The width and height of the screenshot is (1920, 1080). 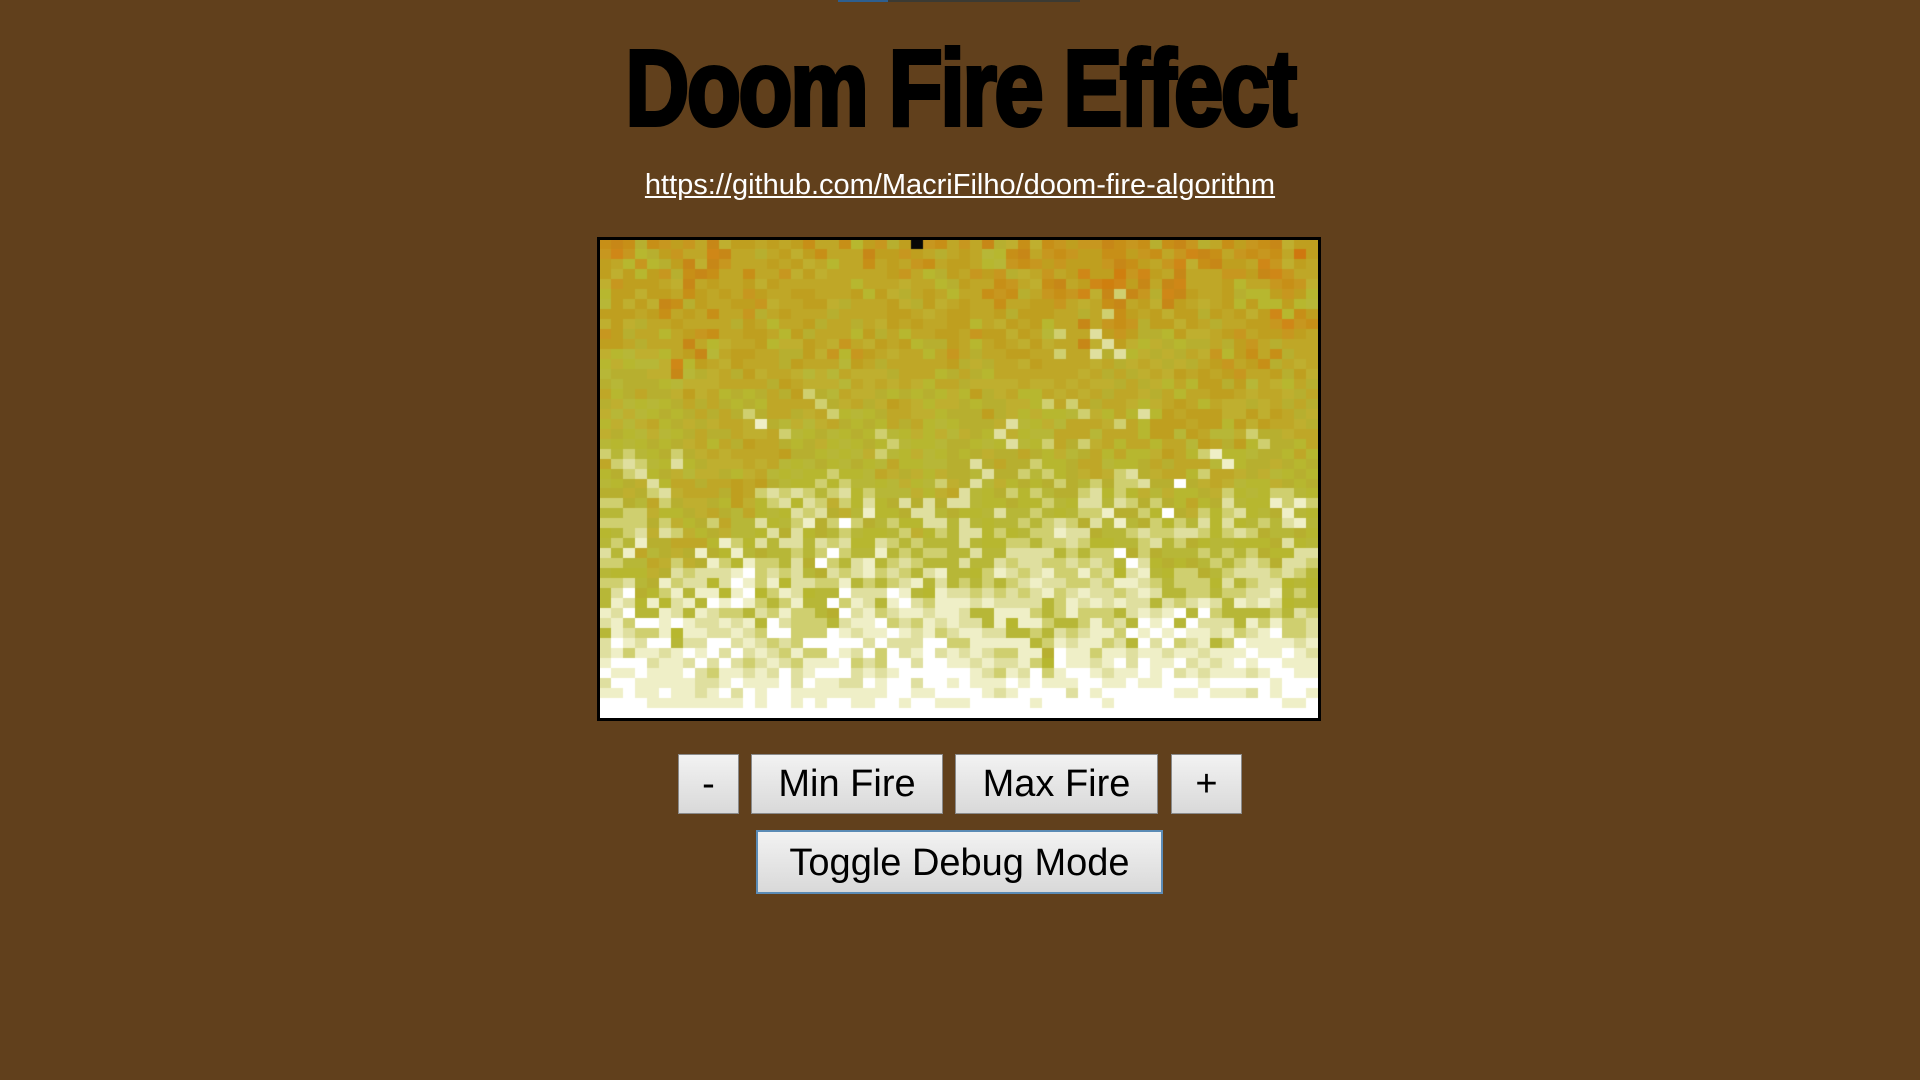 I want to click on min-fire-button: Min Fire, so click(x=847, y=784).